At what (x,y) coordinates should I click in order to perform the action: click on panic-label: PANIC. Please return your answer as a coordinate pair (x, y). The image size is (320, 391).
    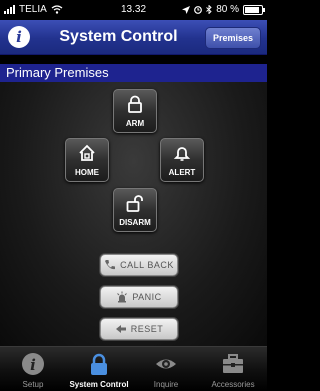
    Looking at the image, I should click on (147, 297).